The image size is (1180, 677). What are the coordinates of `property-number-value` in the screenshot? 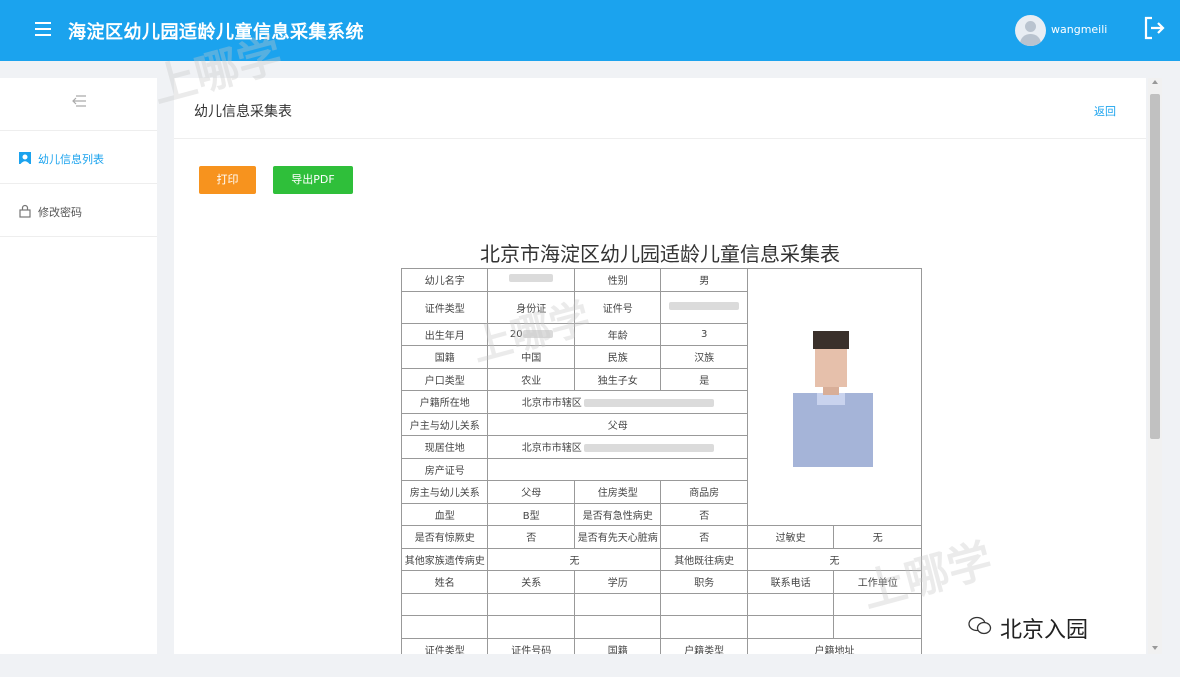 It's located at (617, 469).